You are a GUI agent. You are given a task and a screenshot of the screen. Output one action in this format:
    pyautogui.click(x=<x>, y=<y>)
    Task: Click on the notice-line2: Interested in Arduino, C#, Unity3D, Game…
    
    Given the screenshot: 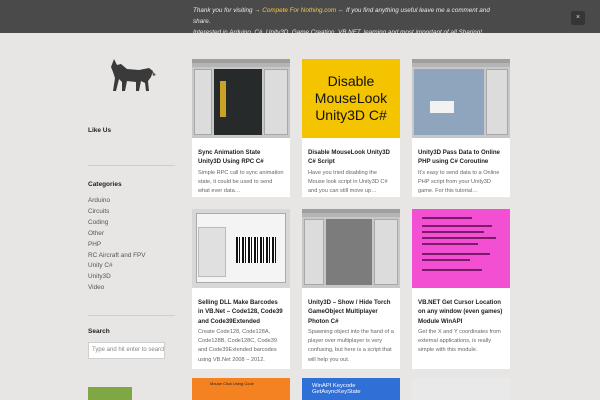 What is the action you would take?
    pyautogui.click(x=338, y=32)
    